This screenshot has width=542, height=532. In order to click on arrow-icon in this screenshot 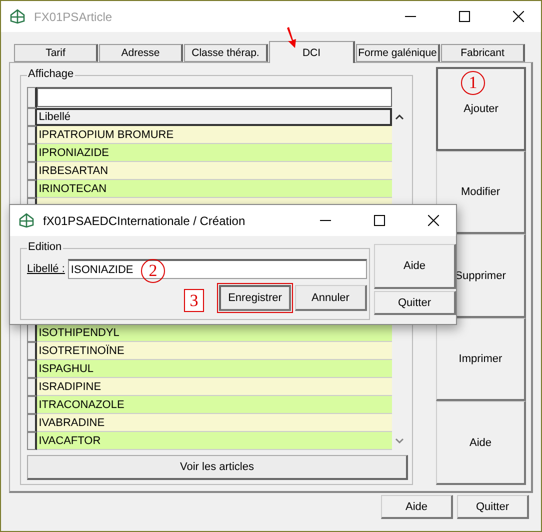, I will do `click(291, 38)`.